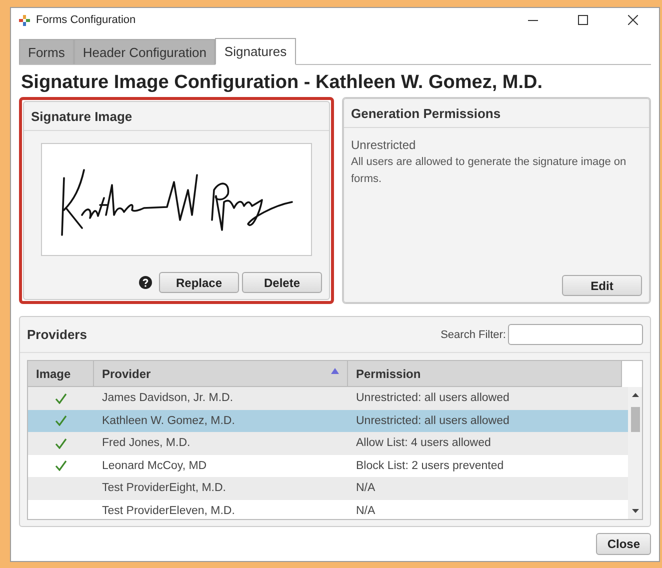  I want to click on provider-cell-text: Kathleen W. Gomez, M.D., so click(168, 421).